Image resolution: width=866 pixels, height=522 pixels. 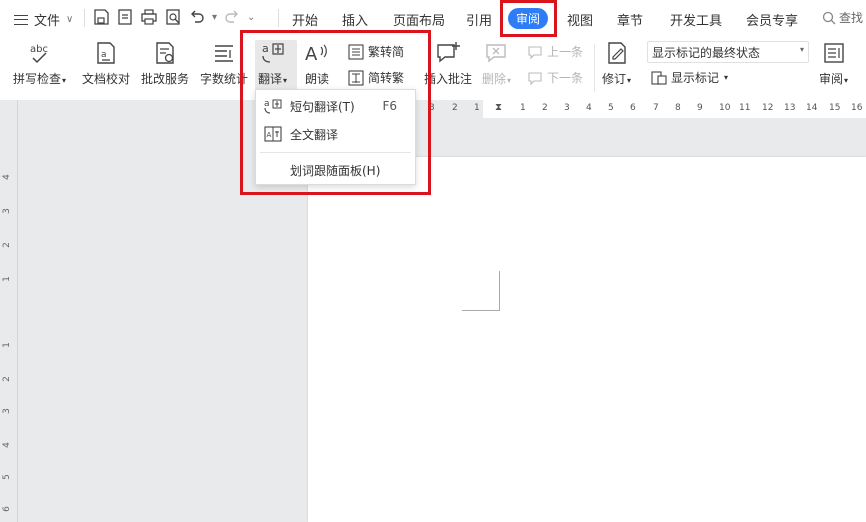 I want to click on tab-section: 章节, so click(x=630, y=19).